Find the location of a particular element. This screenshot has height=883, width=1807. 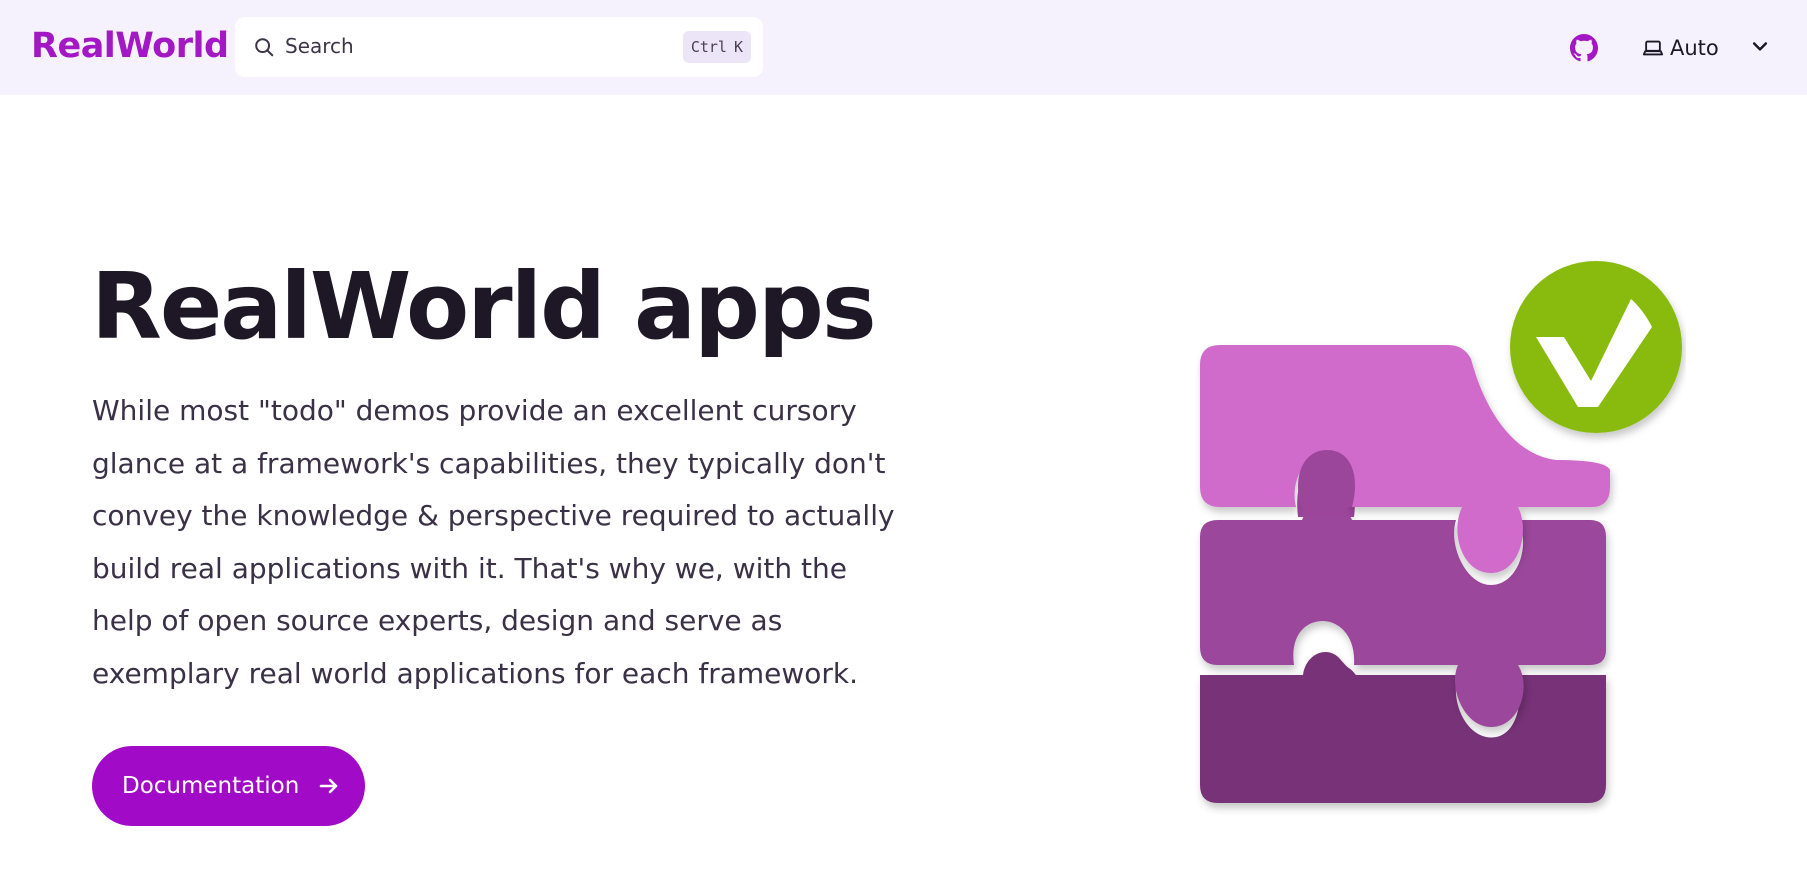

theme-selector: Auto is located at coordinates (1680, 48).